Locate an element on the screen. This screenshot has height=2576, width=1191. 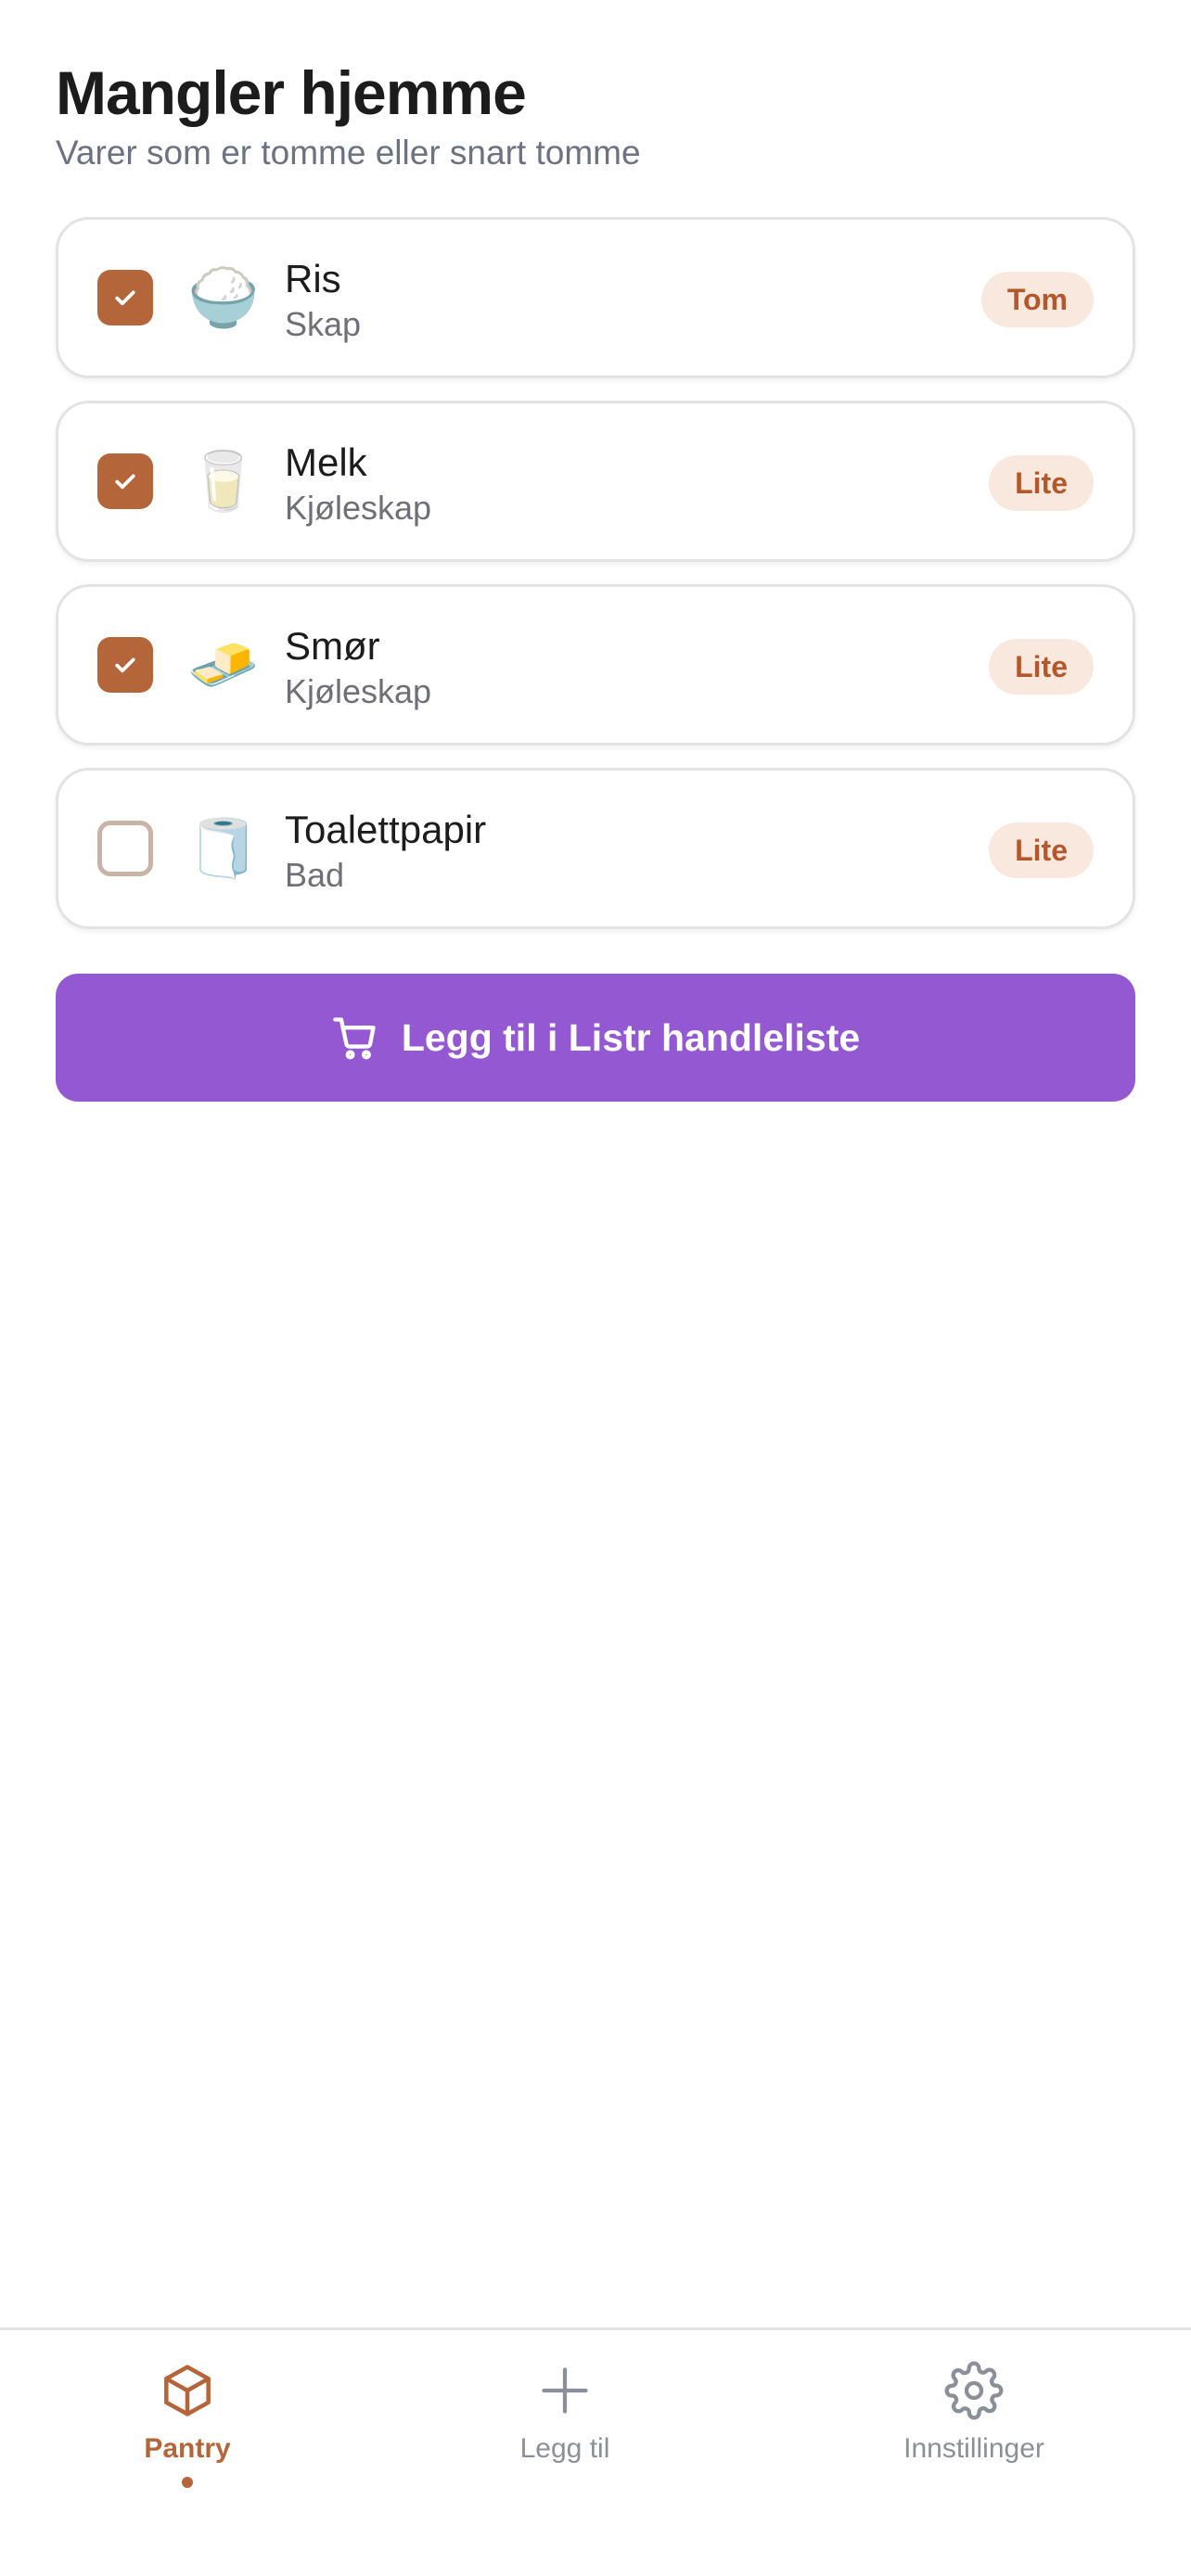
list-item: 🍚 Ris Skap Tom is located at coordinates (595, 297).